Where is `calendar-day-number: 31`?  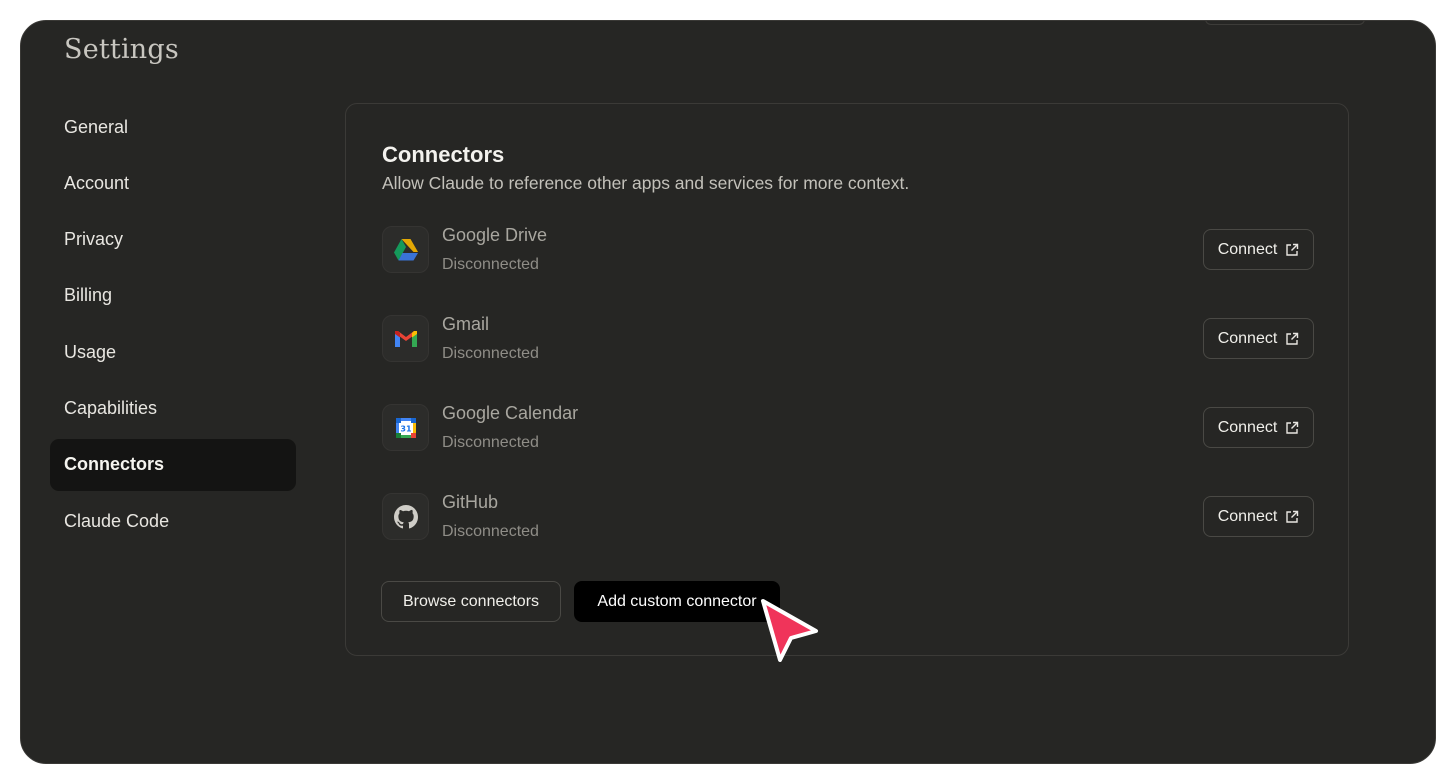 calendar-day-number: 31 is located at coordinates (406, 428).